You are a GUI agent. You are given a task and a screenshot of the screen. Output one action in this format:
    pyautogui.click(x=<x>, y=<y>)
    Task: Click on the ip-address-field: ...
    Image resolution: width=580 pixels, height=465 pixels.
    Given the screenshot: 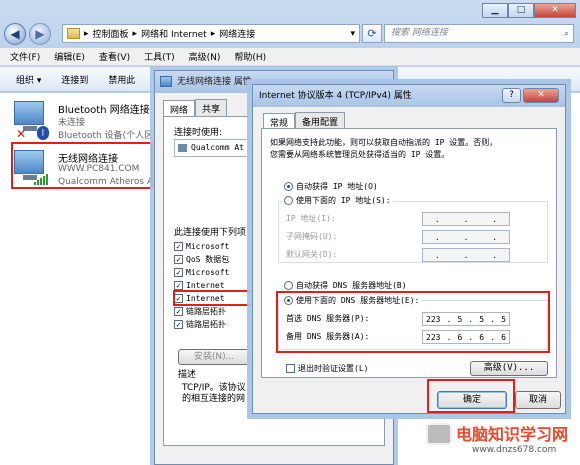 What is the action you would take?
    pyautogui.click(x=466, y=219)
    